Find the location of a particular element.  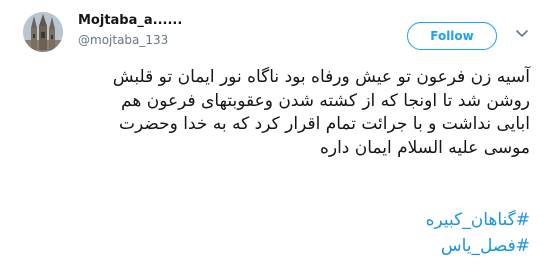

avatar is located at coordinates (43, 32).